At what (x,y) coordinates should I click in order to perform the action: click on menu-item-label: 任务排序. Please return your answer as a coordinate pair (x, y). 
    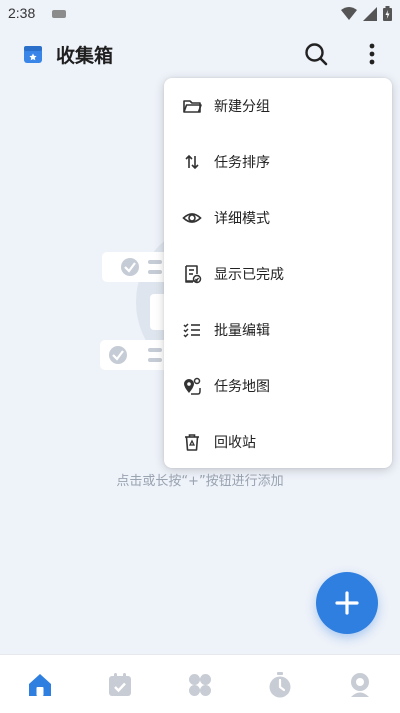
    Looking at the image, I should click on (242, 163).